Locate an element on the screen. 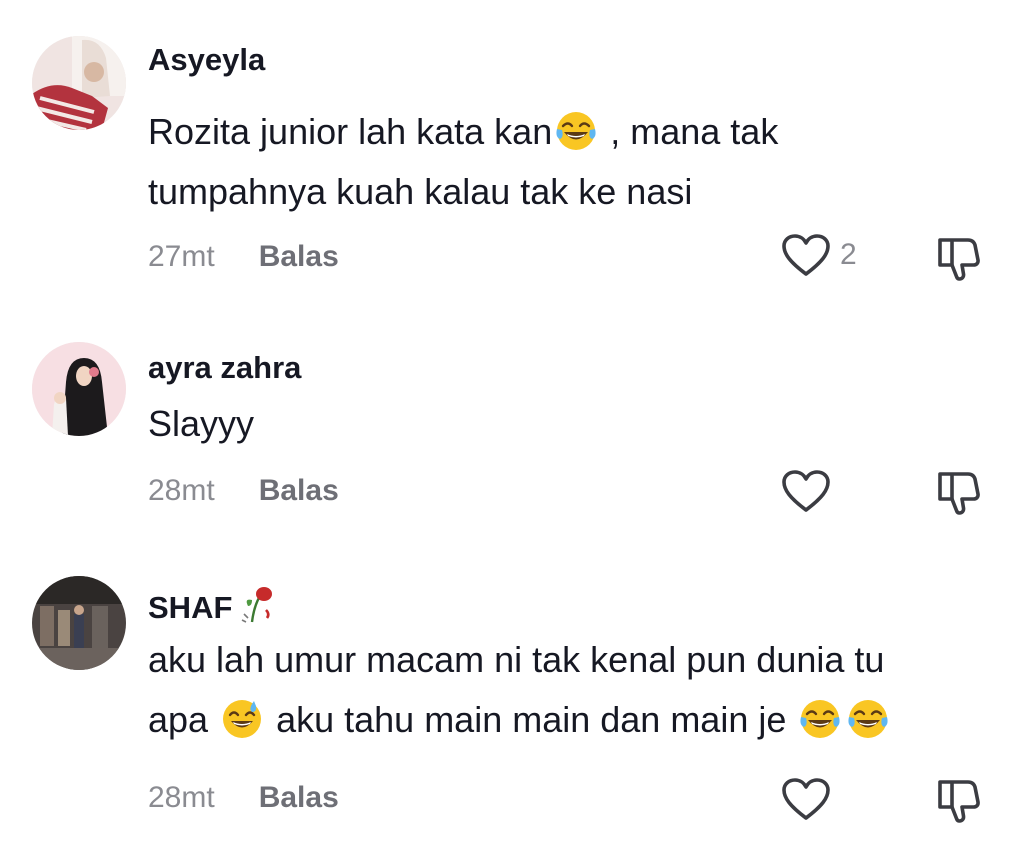  comment-text-part: aku tahu main main dan main je is located at coordinates (531, 719).